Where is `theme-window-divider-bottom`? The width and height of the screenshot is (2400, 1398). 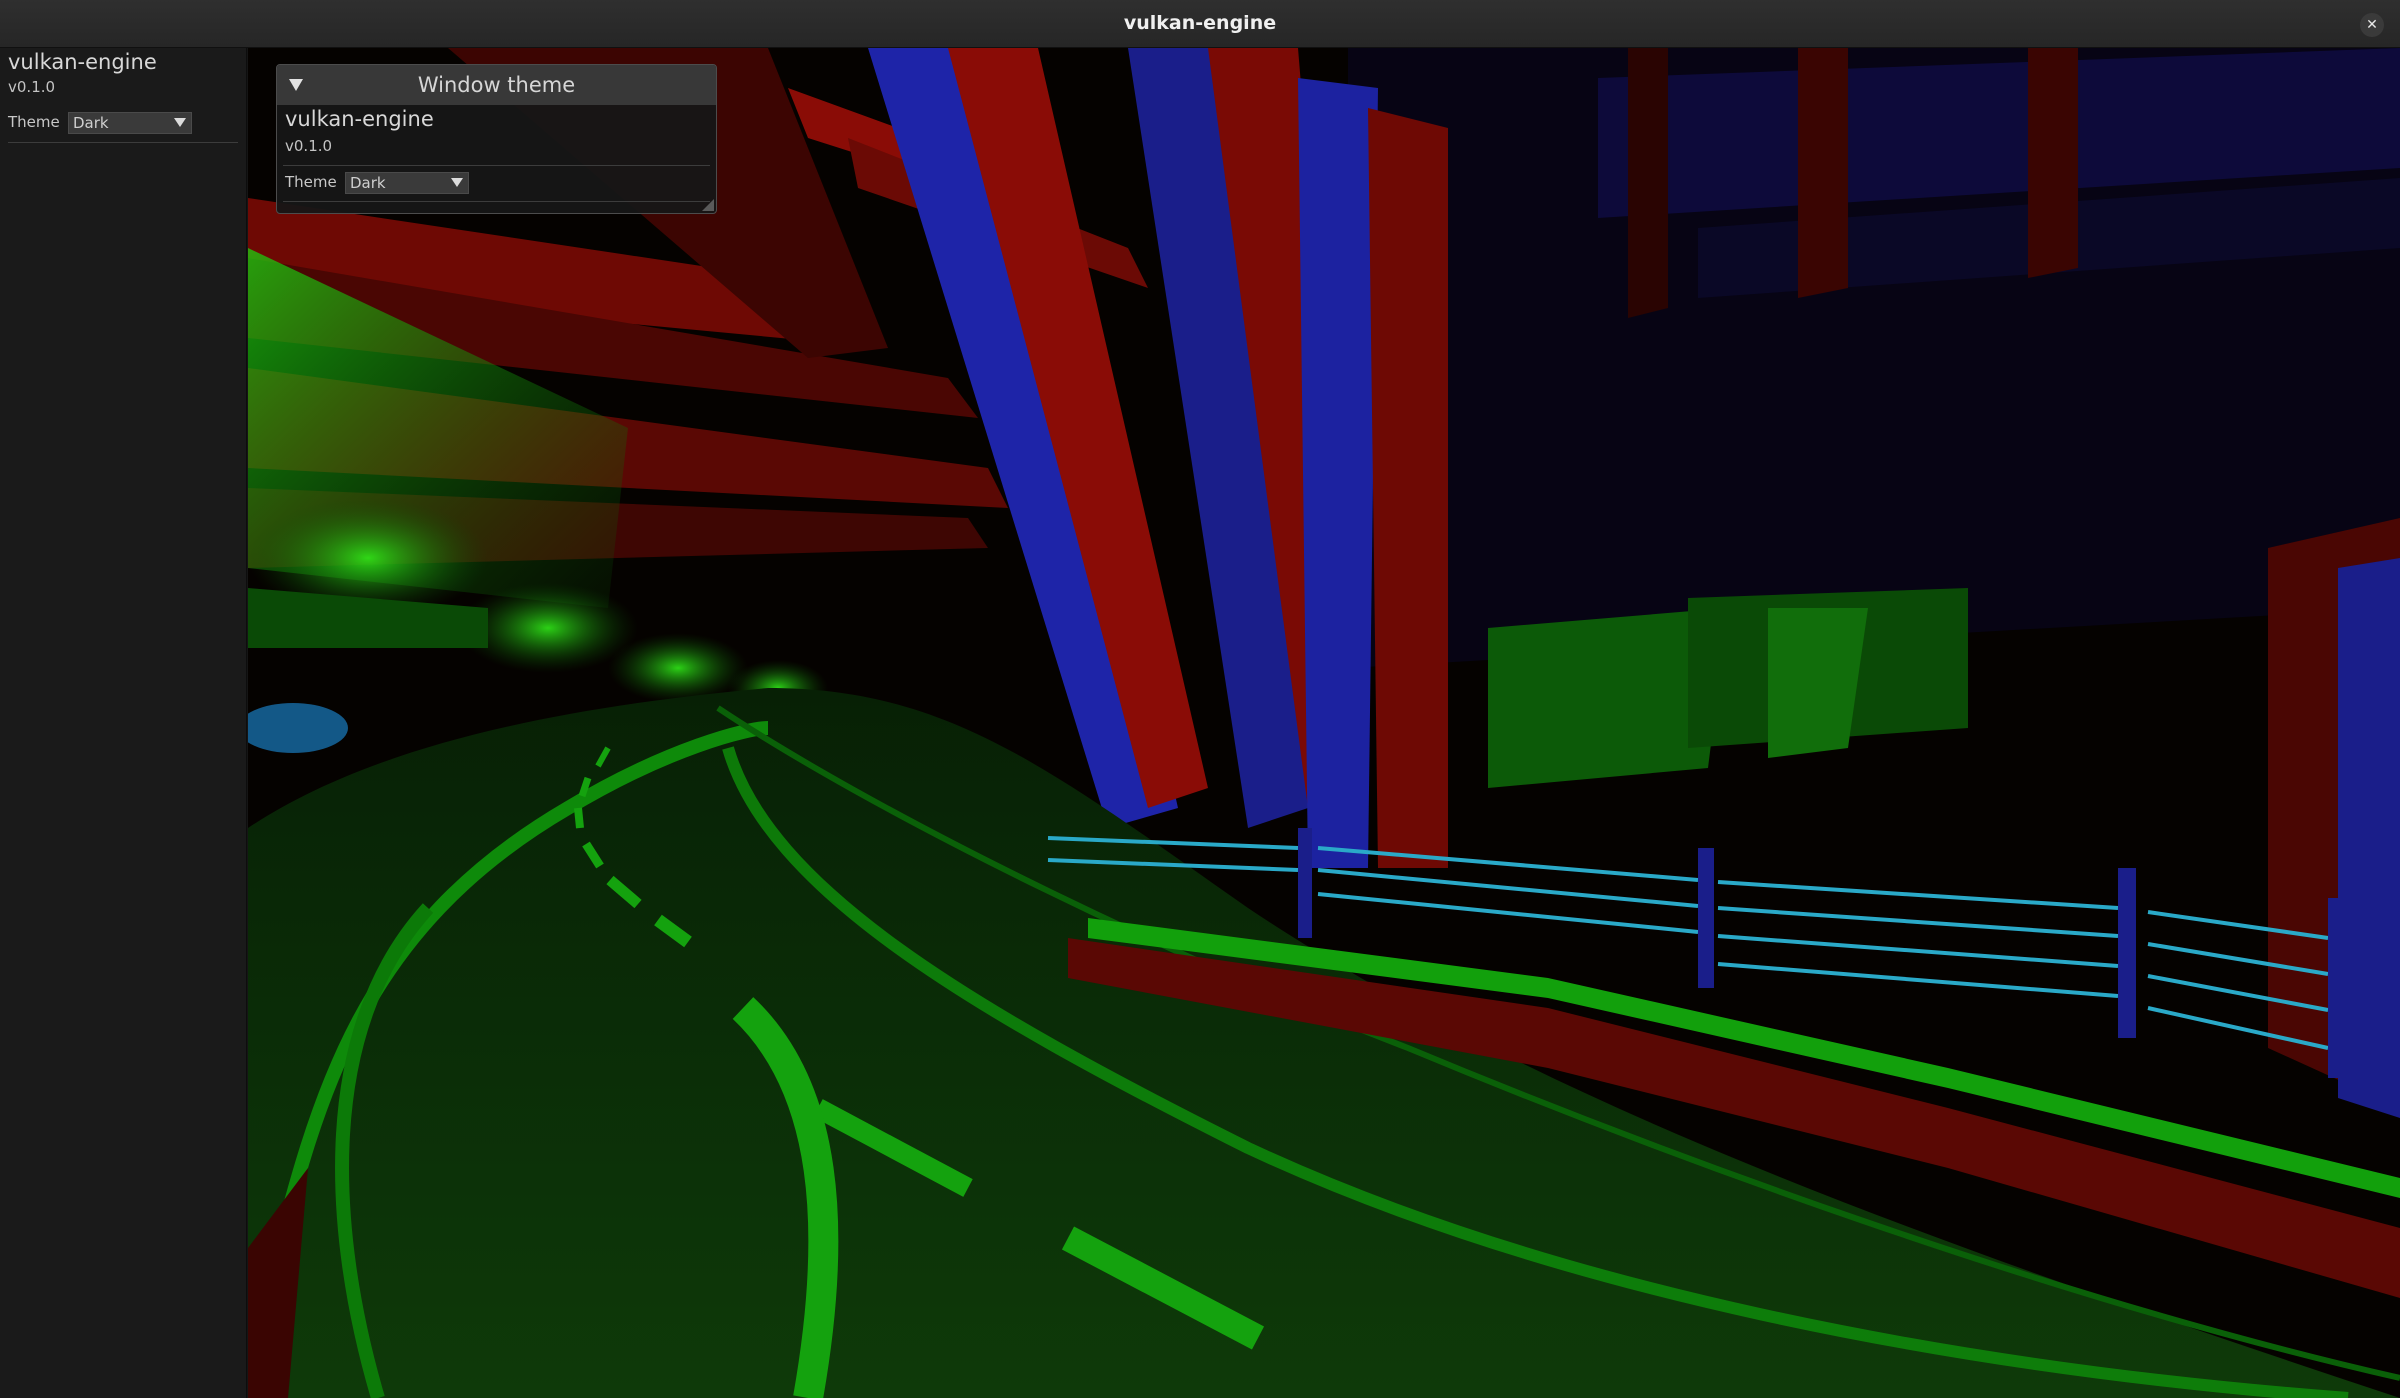 theme-window-divider-bottom is located at coordinates (496, 201).